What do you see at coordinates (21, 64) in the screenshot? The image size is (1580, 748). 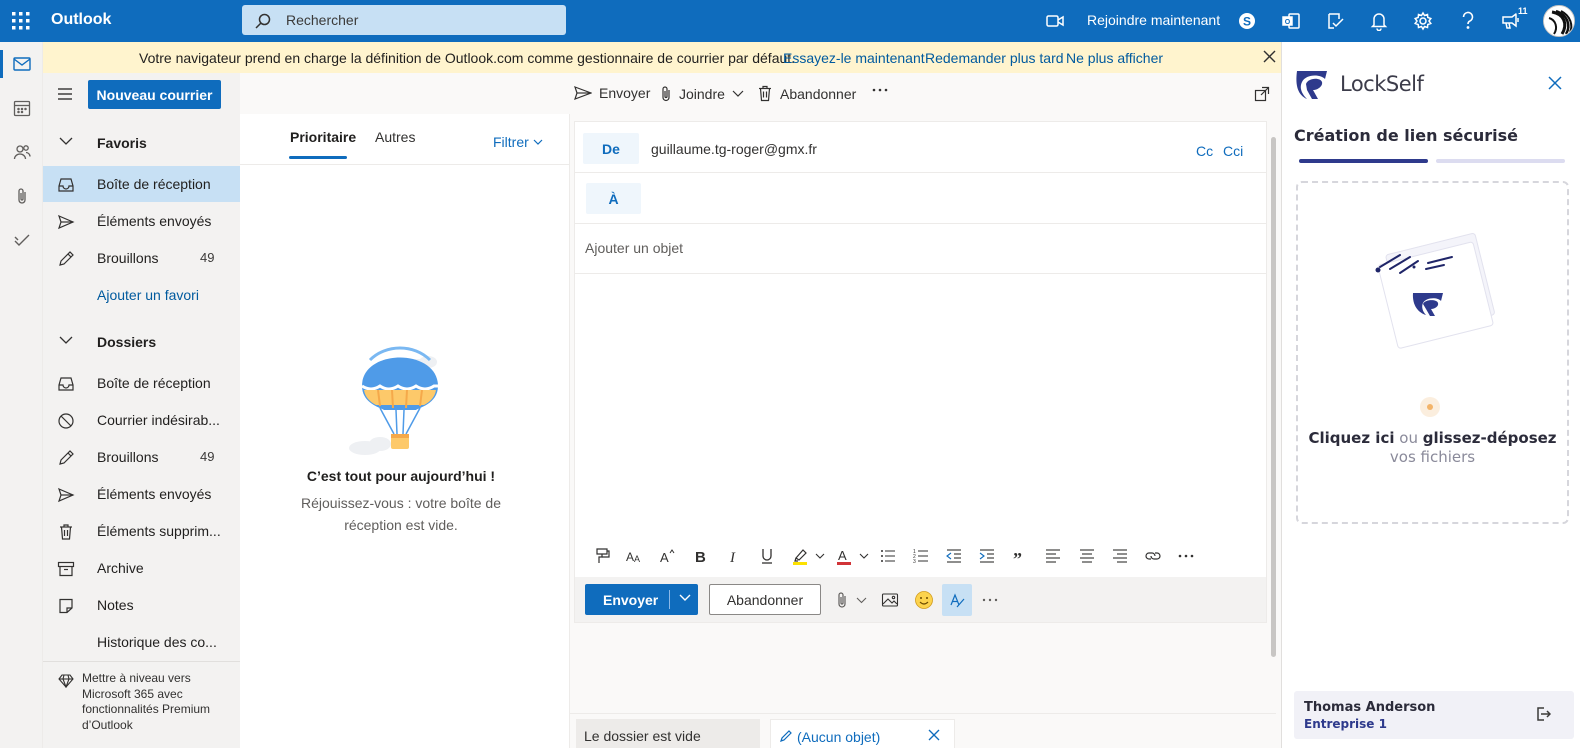 I see `rail-mail` at bounding box center [21, 64].